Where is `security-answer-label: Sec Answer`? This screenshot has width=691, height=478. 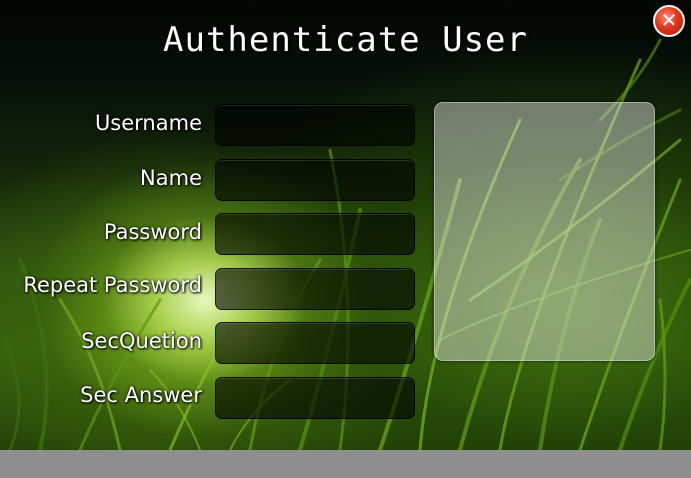
security-answer-label: Sec Answer is located at coordinates (141, 395).